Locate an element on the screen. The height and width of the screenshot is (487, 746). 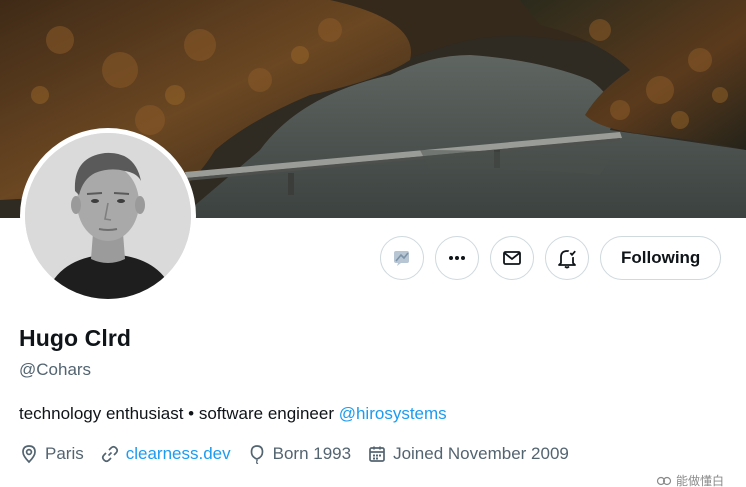
grok-button is located at coordinates (402, 258).